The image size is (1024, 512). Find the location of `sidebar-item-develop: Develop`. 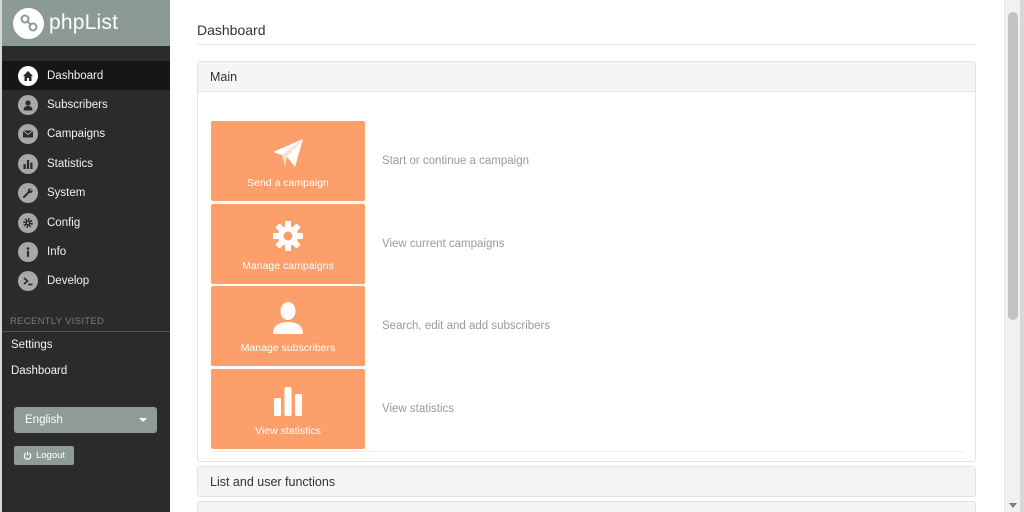

sidebar-item-develop: Develop is located at coordinates (86, 281).